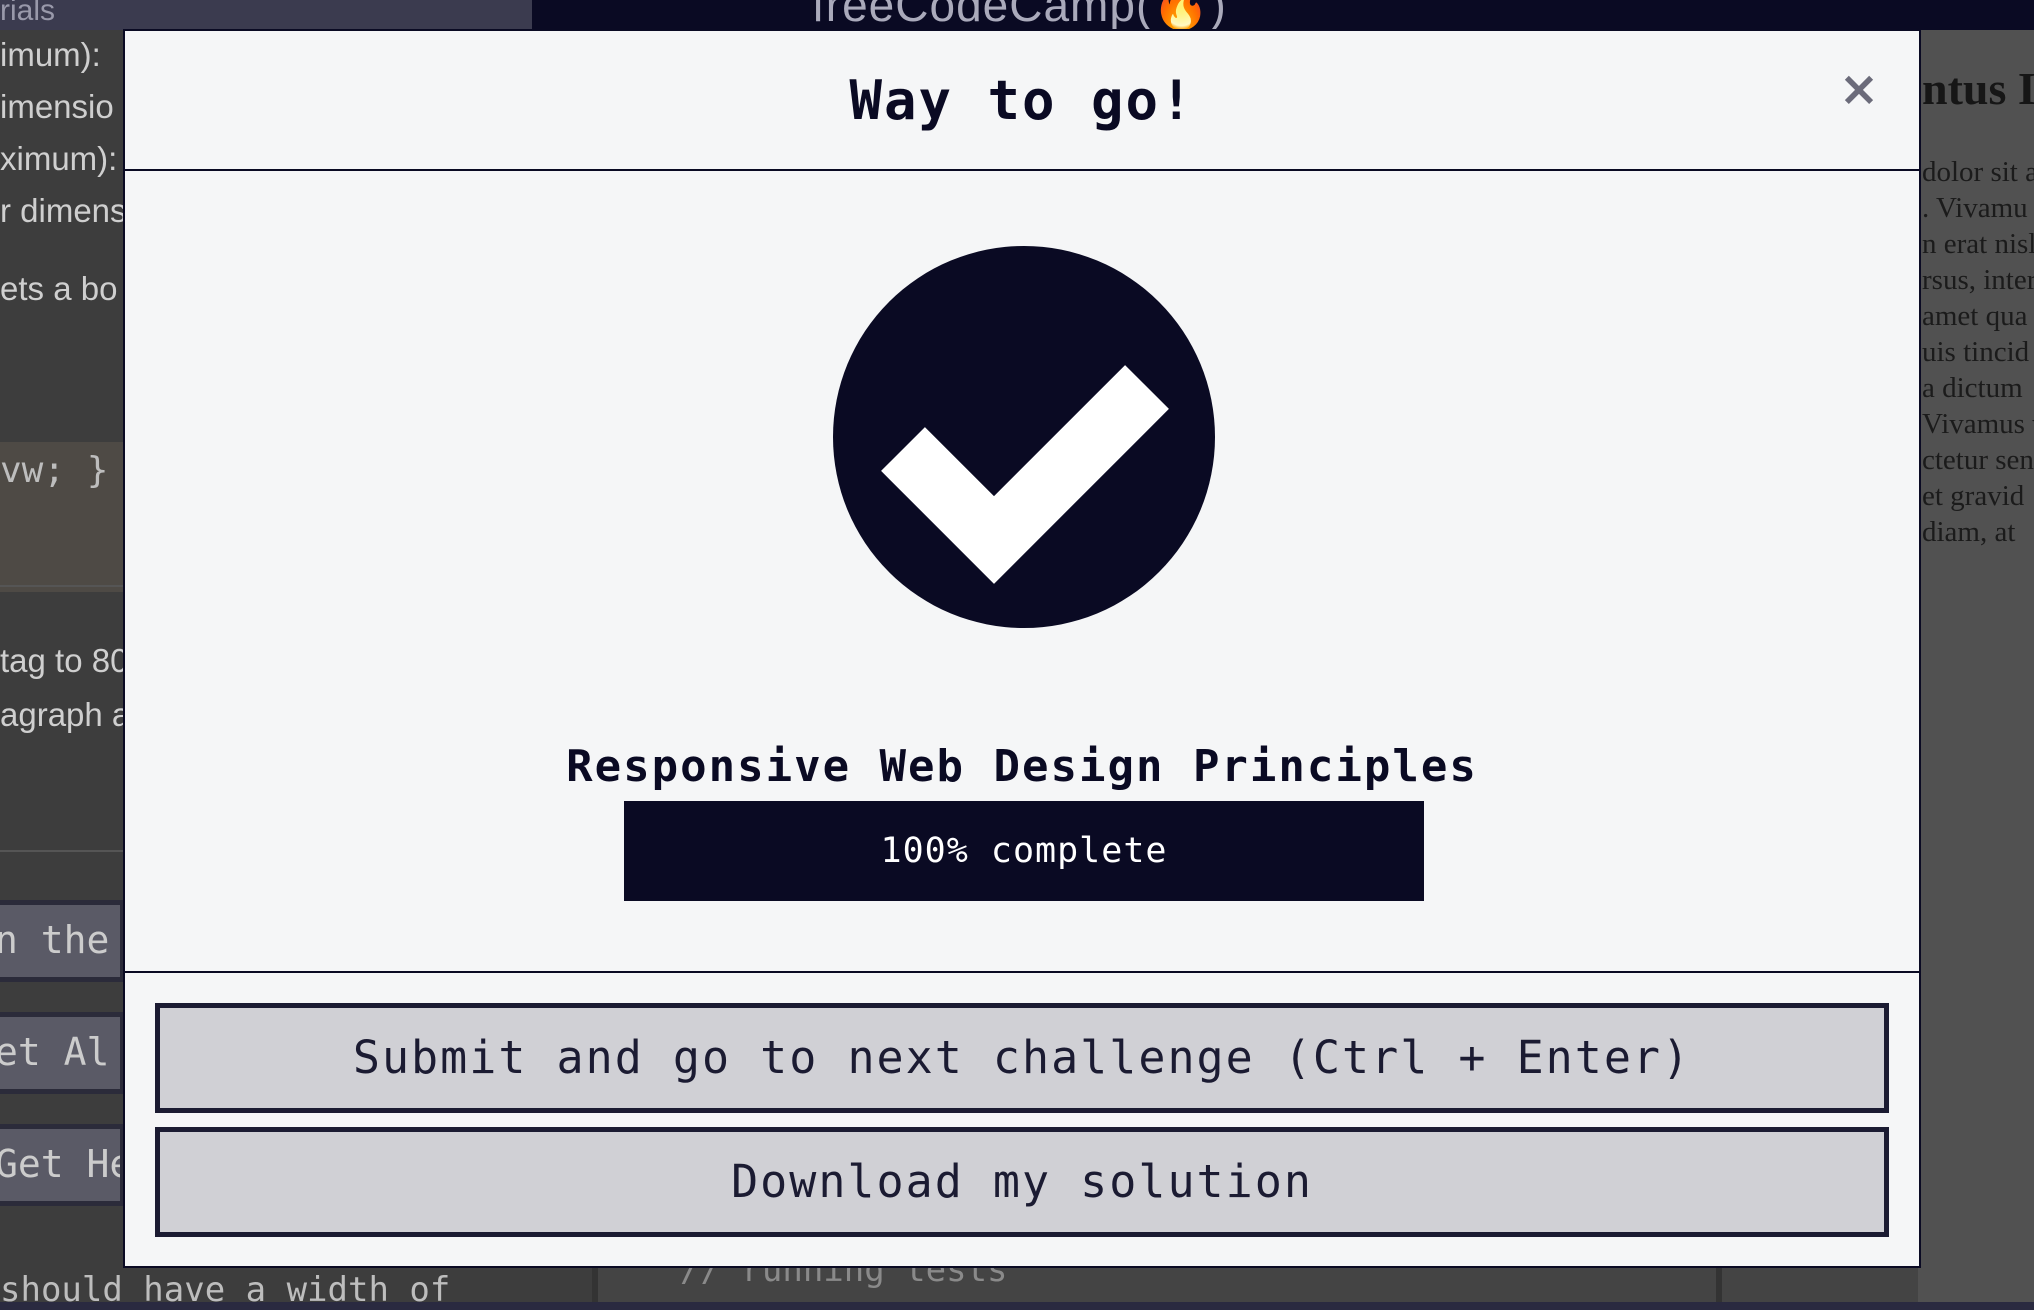 The height and width of the screenshot is (1310, 2034). What do you see at coordinates (59, 158) in the screenshot?
I see `instruction-line: ximum):` at bounding box center [59, 158].